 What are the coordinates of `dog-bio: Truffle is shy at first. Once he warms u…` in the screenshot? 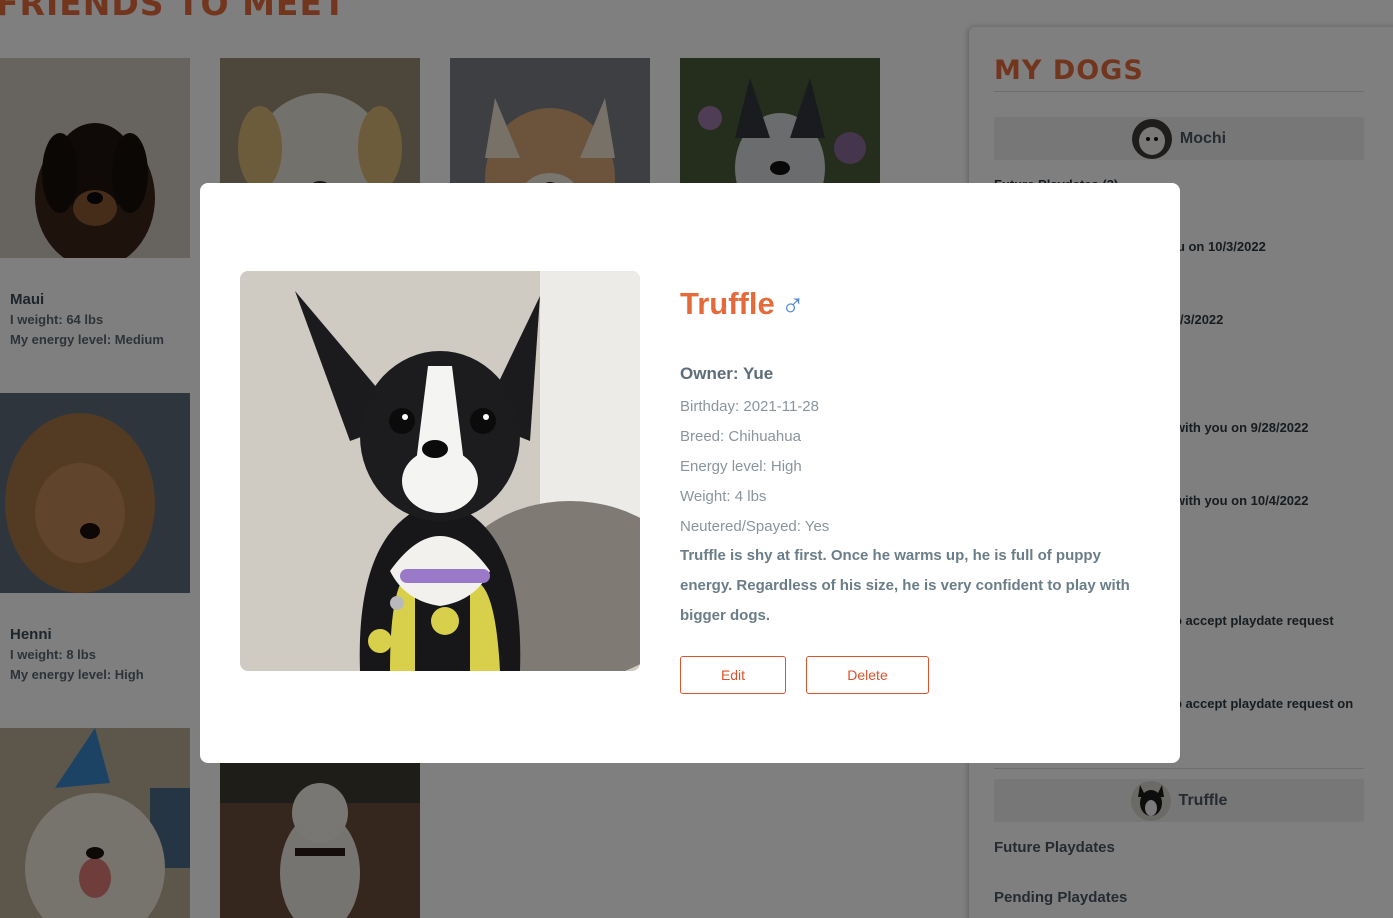 It's located at (905, 585).